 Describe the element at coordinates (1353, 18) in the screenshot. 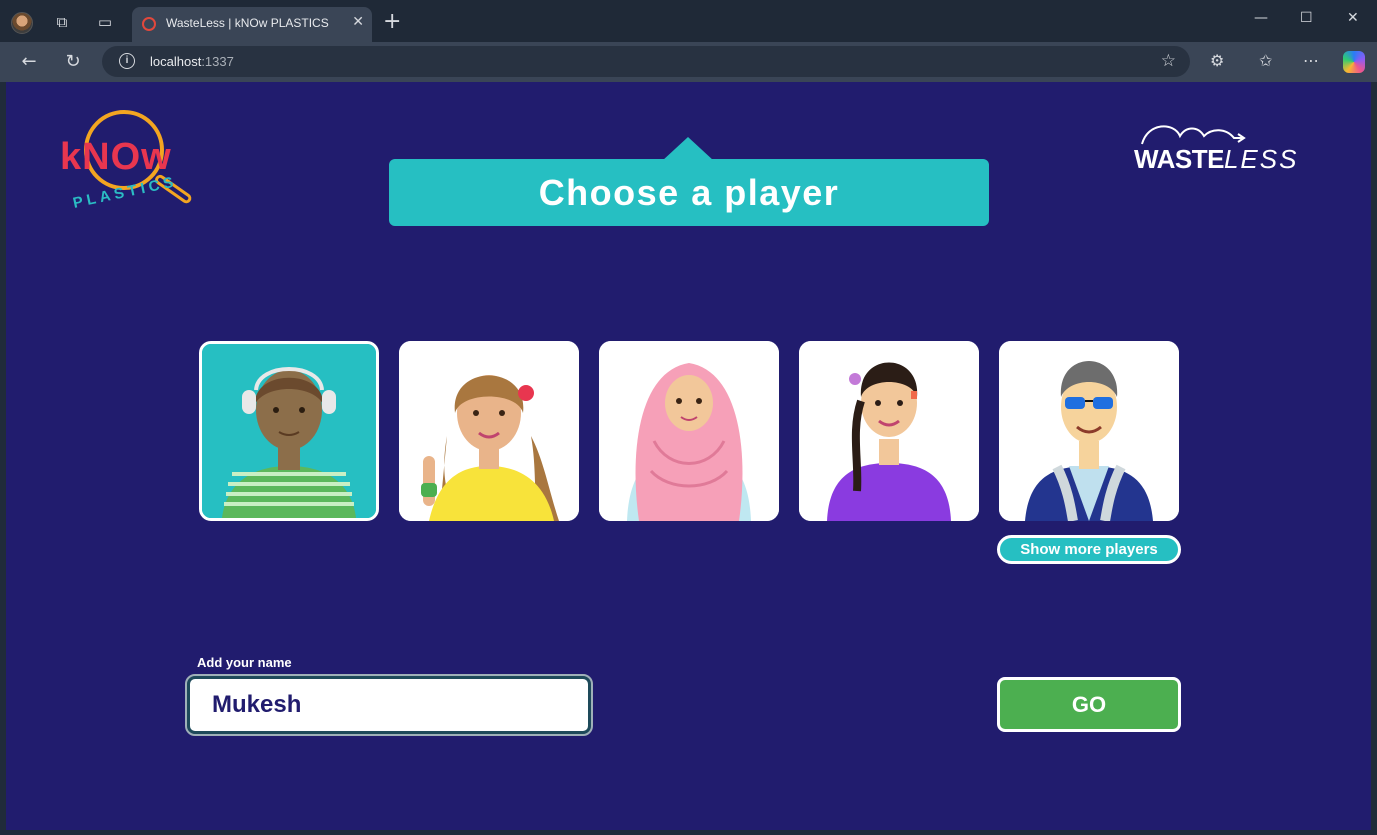

I see `close-window-button: ✕` at that location.